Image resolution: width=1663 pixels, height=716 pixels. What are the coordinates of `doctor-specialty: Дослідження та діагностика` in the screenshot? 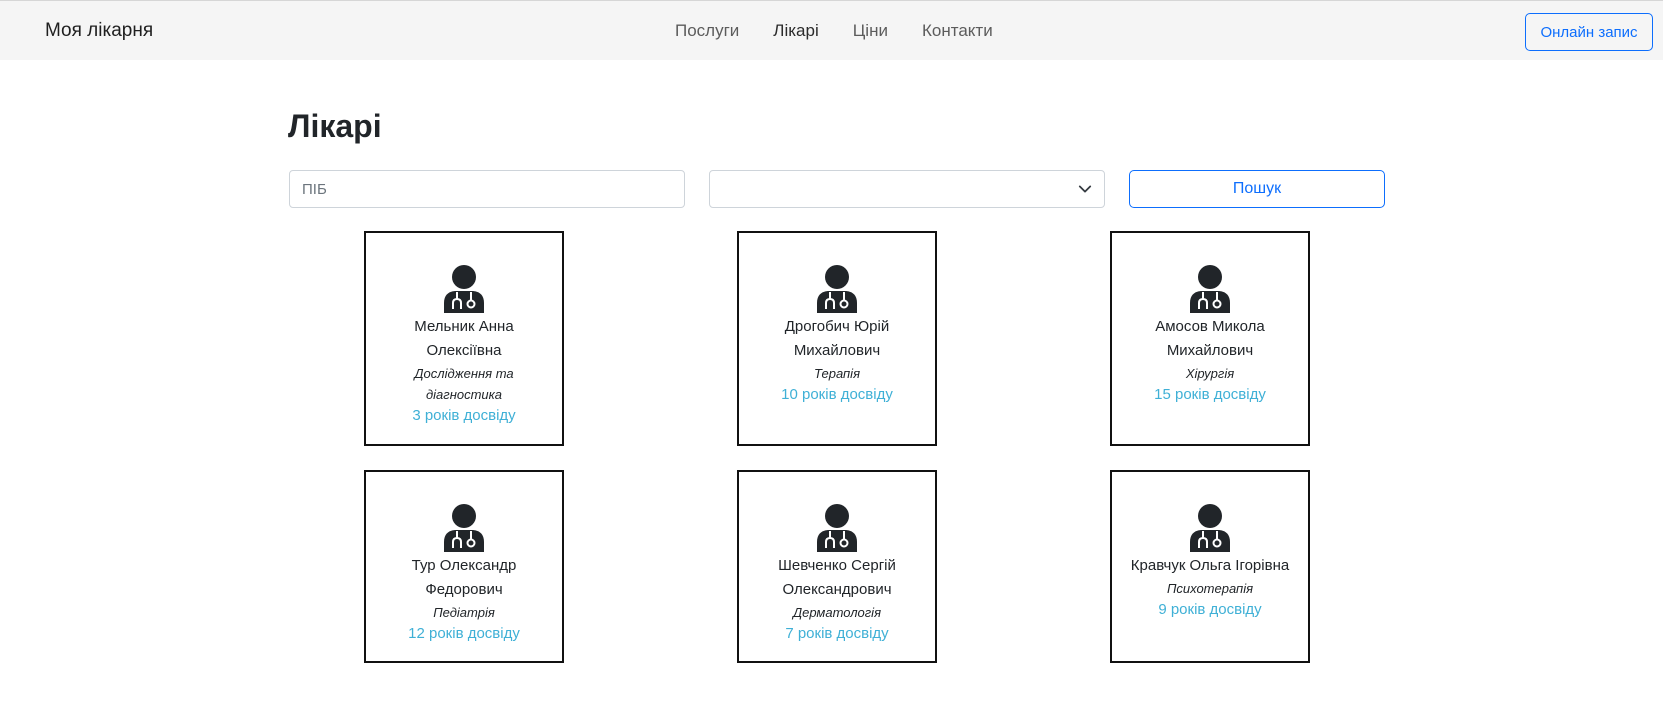 It's located at (464, 384).